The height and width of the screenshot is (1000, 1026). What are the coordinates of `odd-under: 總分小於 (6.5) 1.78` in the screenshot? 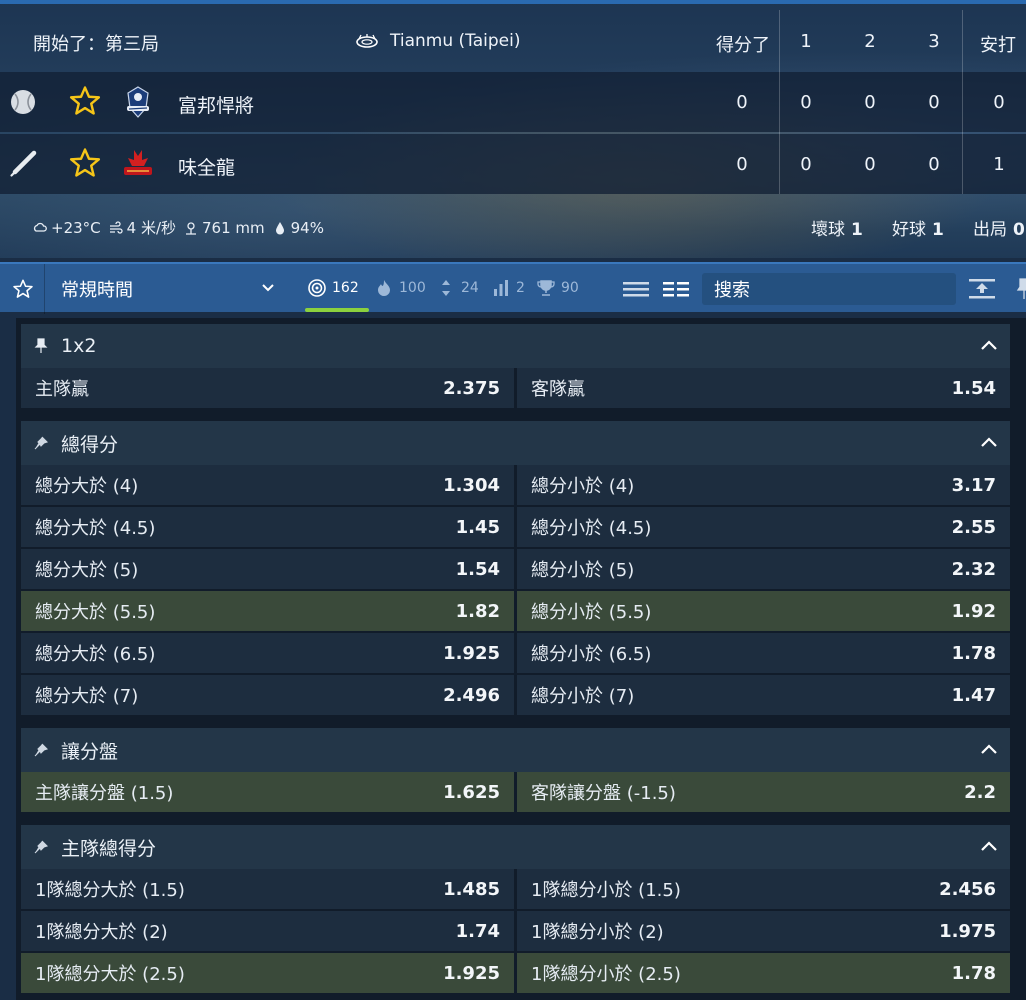 It's located at (763, 653).